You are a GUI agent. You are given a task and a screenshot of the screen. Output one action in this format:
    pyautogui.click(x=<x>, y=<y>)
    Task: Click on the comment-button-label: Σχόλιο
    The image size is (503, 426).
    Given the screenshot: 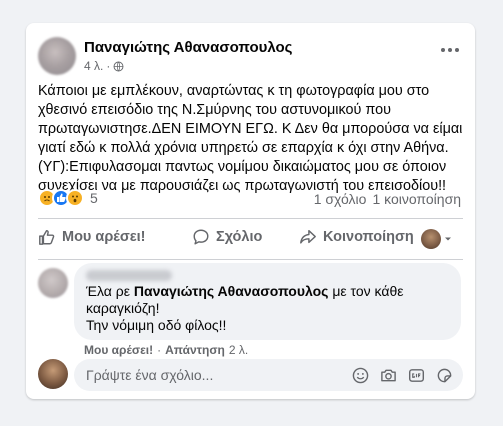 What is the action you would take?
    pyautogui.click(x=239, y=237)
    